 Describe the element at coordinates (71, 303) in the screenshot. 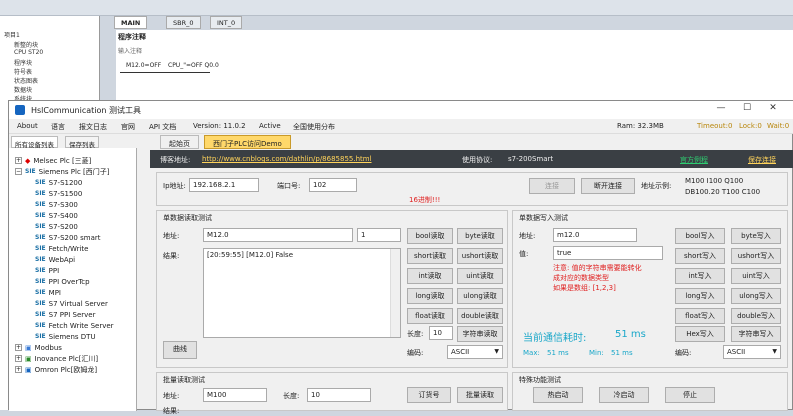

I see `tree-node-s7-virtual-server: SIE S7 Virtual Server` at that location.